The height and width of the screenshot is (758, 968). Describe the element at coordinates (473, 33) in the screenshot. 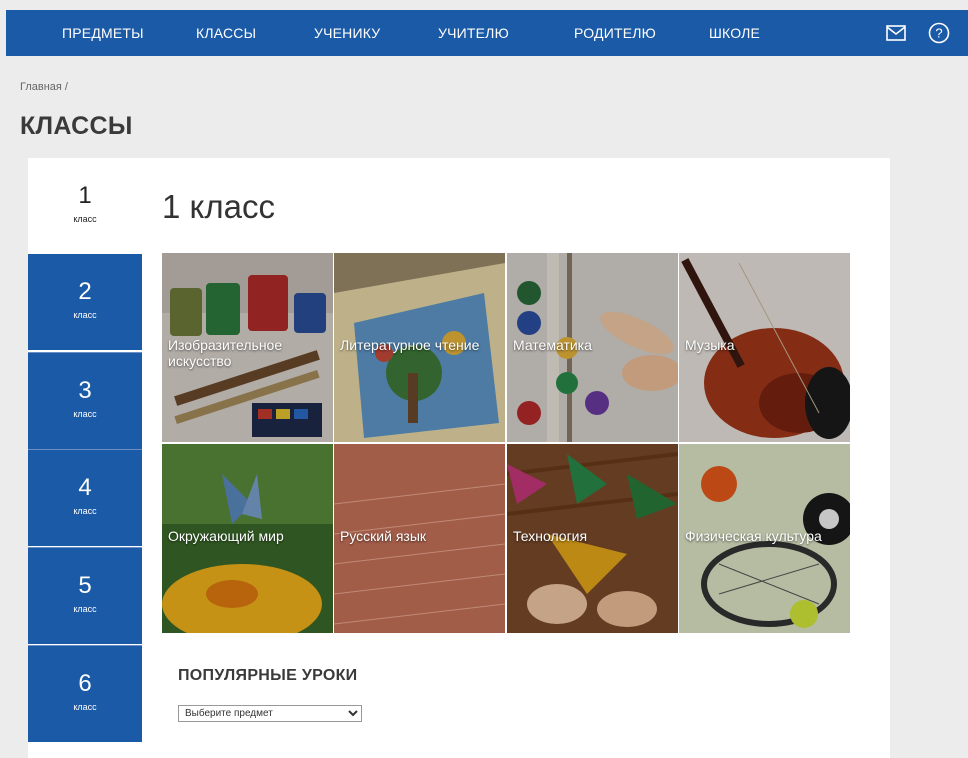

I see `nav-item-teacher: УЧИТЕЛЮ` at that location.